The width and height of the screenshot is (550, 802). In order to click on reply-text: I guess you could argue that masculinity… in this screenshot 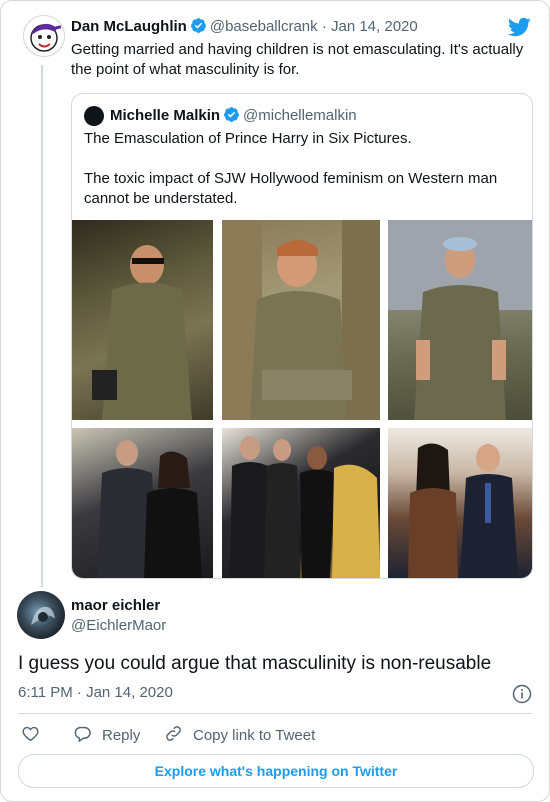, I will do `click(255, 663)`.